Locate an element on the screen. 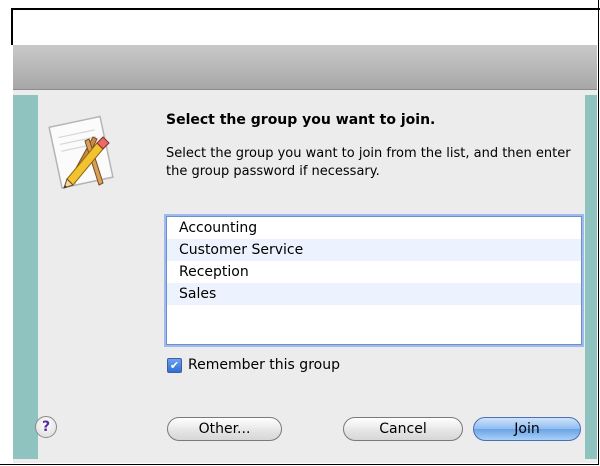 Image resolution: width=600 pixels, height=466 pixels. join-button: Join is located at coordinates (527, 429).